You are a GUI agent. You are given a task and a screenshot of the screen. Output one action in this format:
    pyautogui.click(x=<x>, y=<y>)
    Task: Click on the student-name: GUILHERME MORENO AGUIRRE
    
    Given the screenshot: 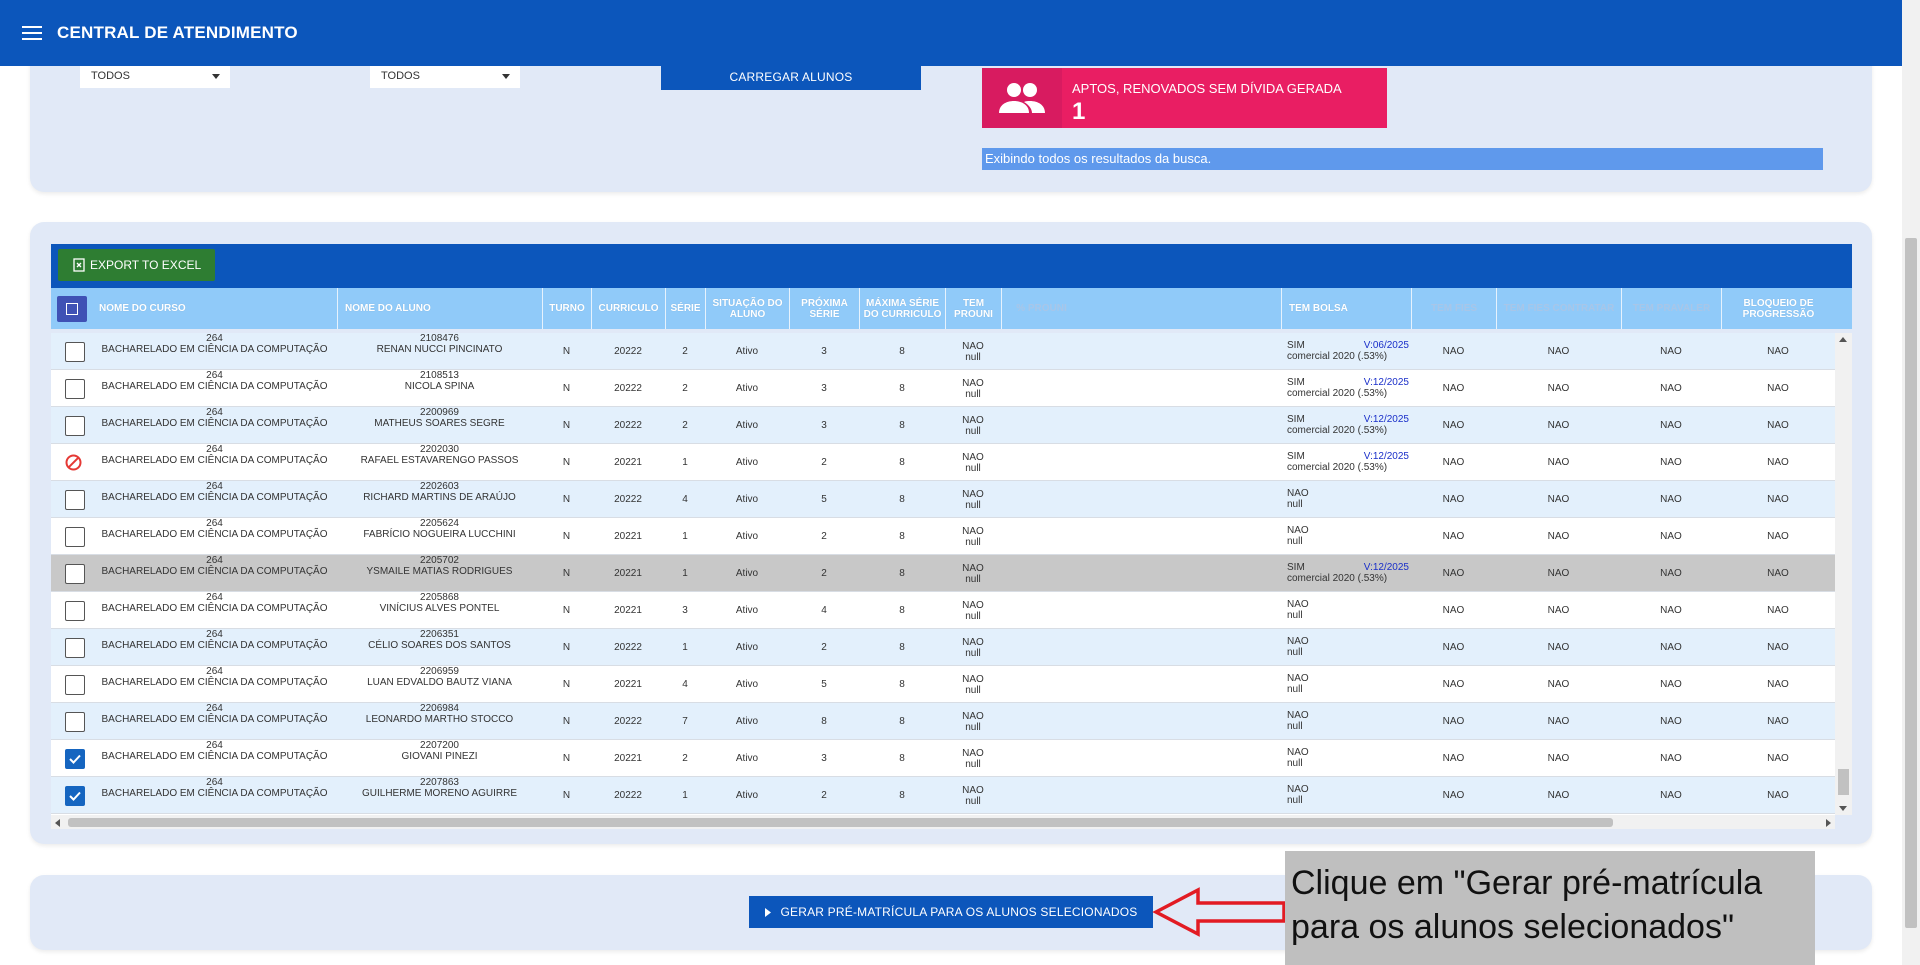 What is the action you would take?
    pyautogui.click(x=439, y=793)
    